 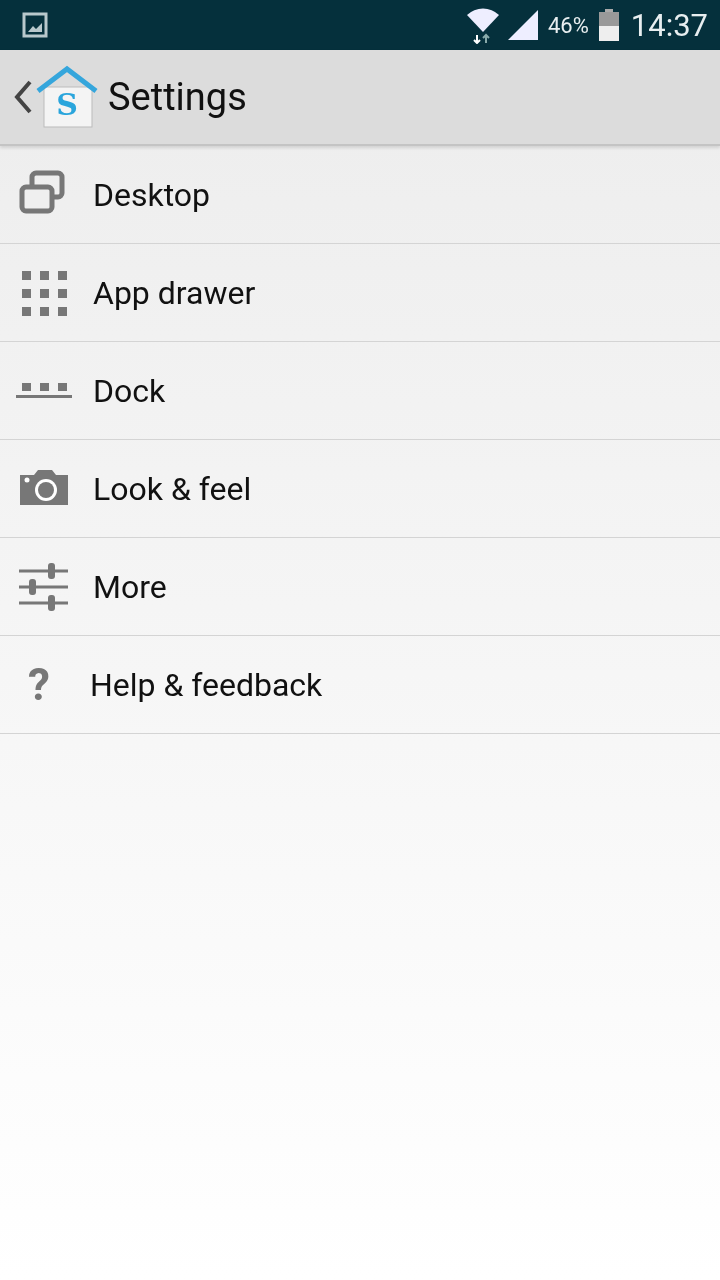 What do you see at coordinates (152, 194) in the screenshot?
I see `item-label: Desktop` at bounding box center [152, 194].